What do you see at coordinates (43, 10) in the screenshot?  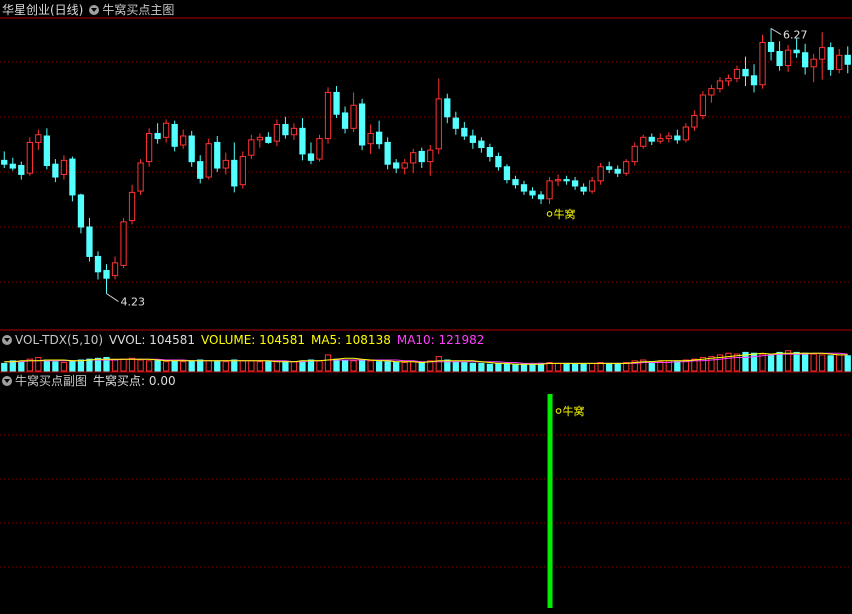 I see `stock-title: 华星创业(日线)` at bounding box center [43, 10].